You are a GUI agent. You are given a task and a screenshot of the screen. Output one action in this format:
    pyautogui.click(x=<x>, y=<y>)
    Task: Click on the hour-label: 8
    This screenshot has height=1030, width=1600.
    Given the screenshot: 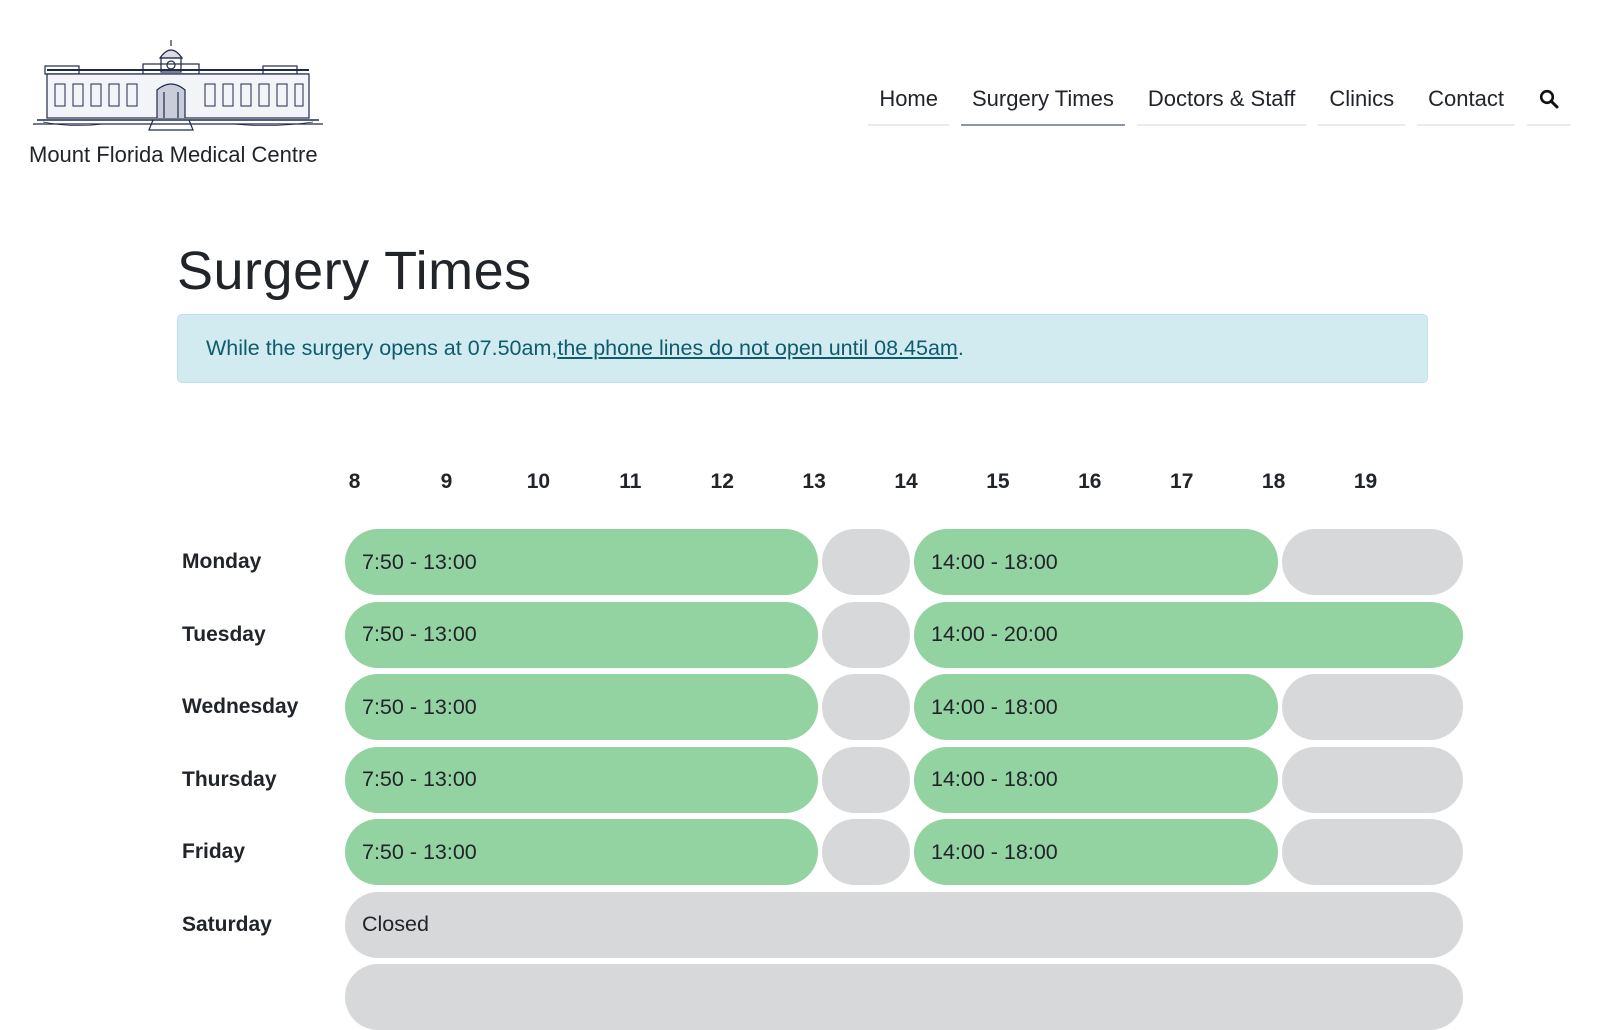 What is the action you would take?
    pyautogui.click(x=354, y=481)
    